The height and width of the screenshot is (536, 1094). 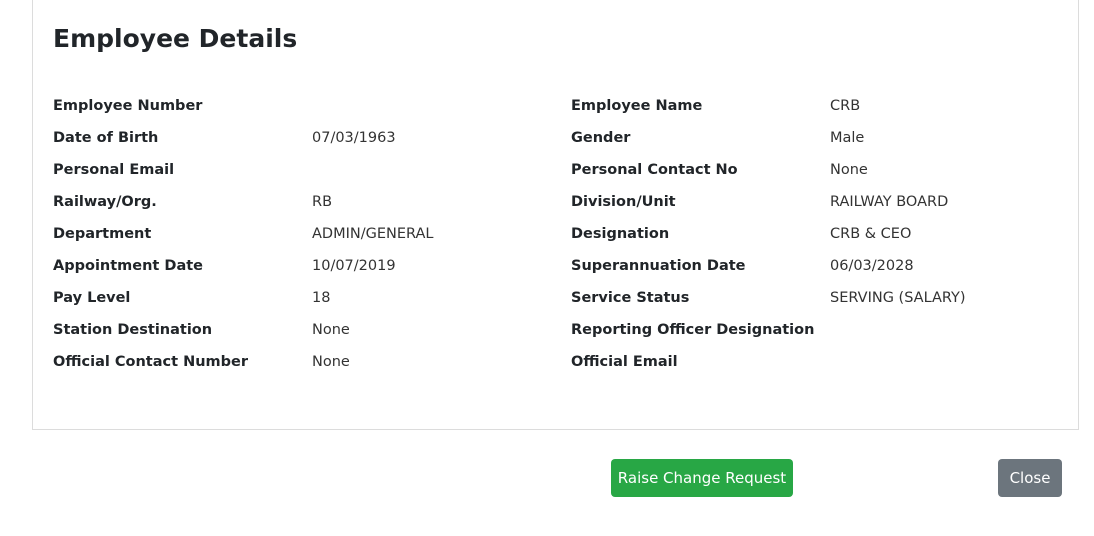 I want to click on station-destination-value: None, so click(x=331, y=330).